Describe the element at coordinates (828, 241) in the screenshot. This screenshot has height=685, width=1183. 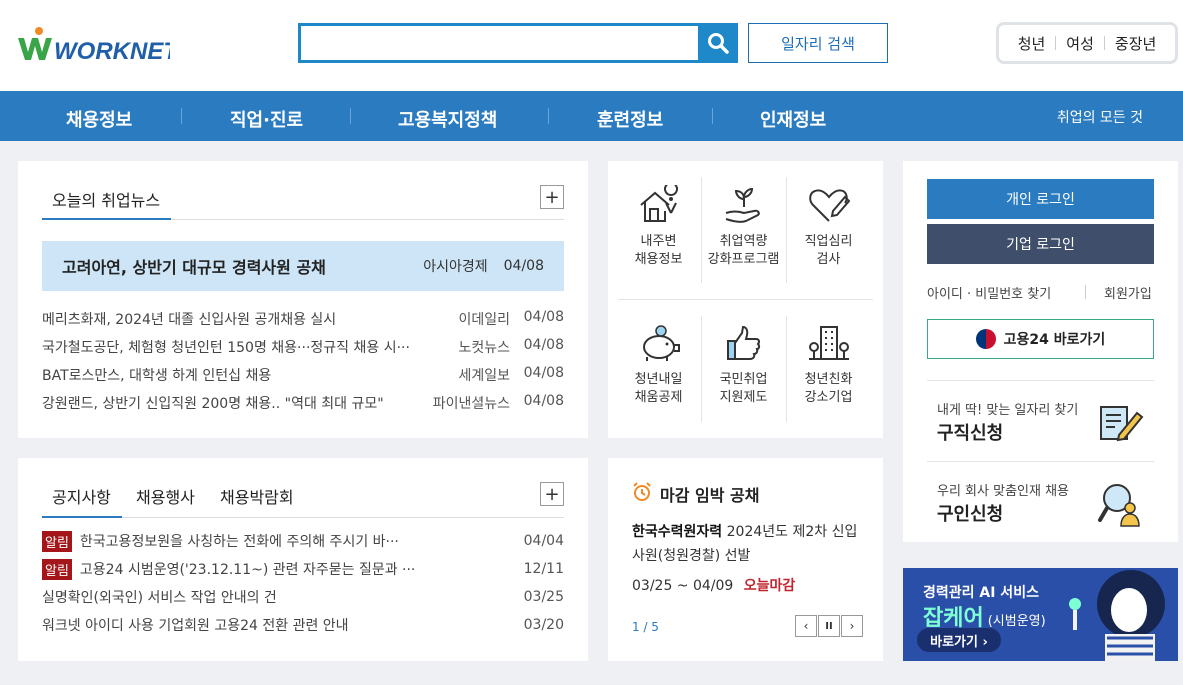
I see `quick-link-label: 직업심리` at that location.